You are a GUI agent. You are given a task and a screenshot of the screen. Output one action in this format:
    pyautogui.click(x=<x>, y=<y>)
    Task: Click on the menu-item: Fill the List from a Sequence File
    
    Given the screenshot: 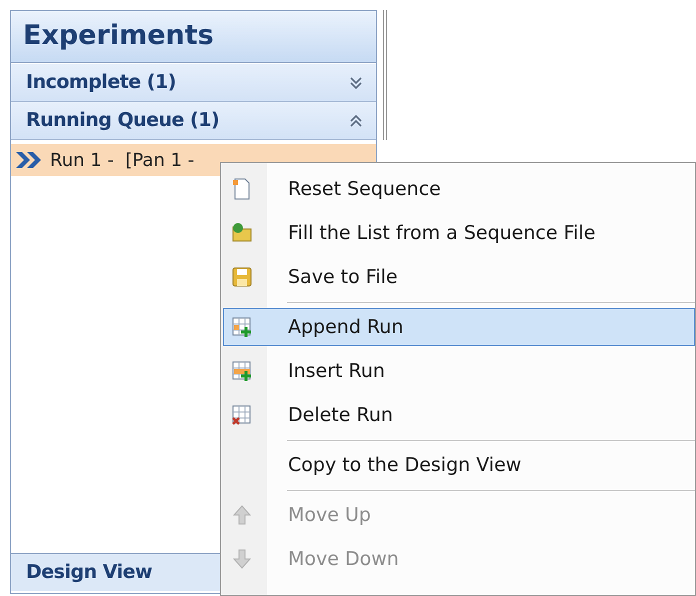 What is the action you would take?
    pyautogui.click(x=459, y=233)
    